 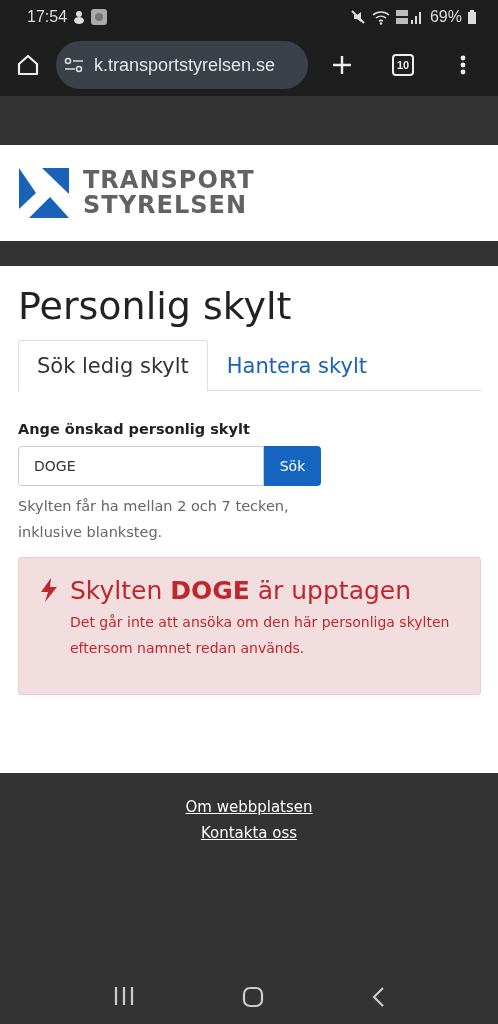 What do you see at coordinates (99, 17) in the screenshot?
I see `app-icon` at bounding box center [99, 17].